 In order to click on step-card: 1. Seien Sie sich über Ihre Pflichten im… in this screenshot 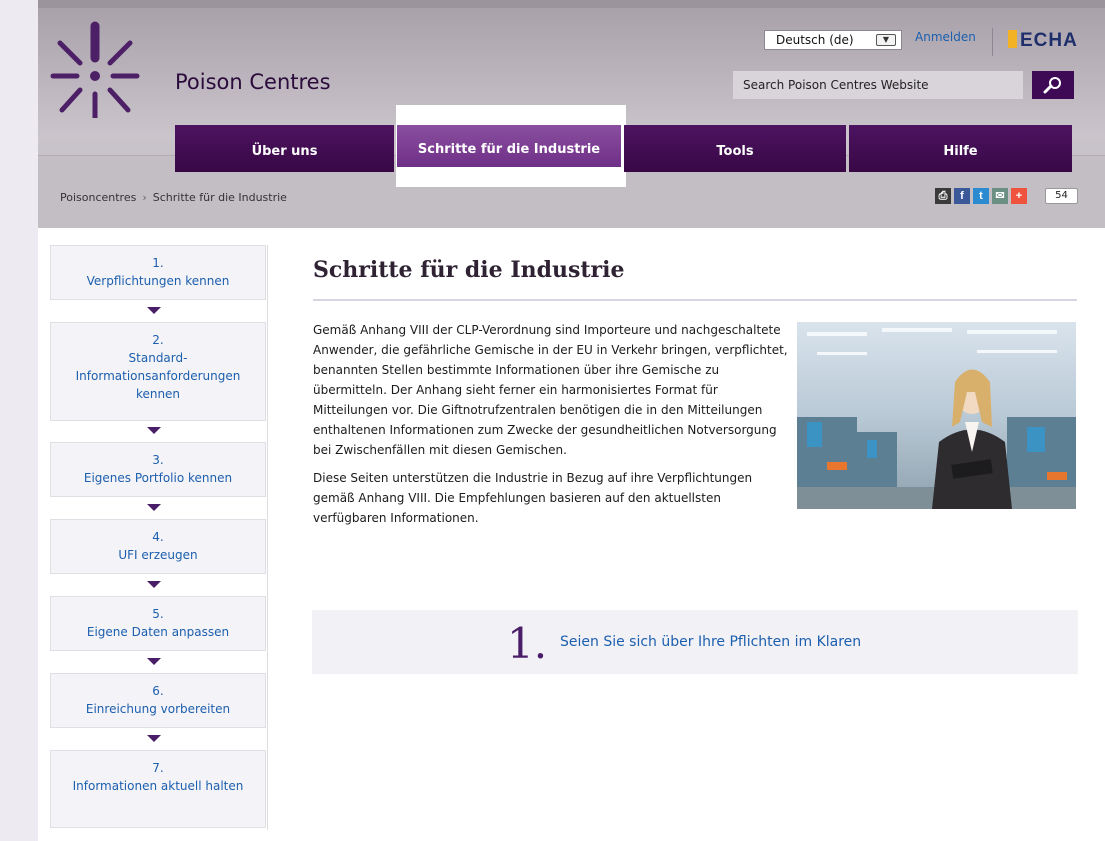, I will do `click(695, 642)`.